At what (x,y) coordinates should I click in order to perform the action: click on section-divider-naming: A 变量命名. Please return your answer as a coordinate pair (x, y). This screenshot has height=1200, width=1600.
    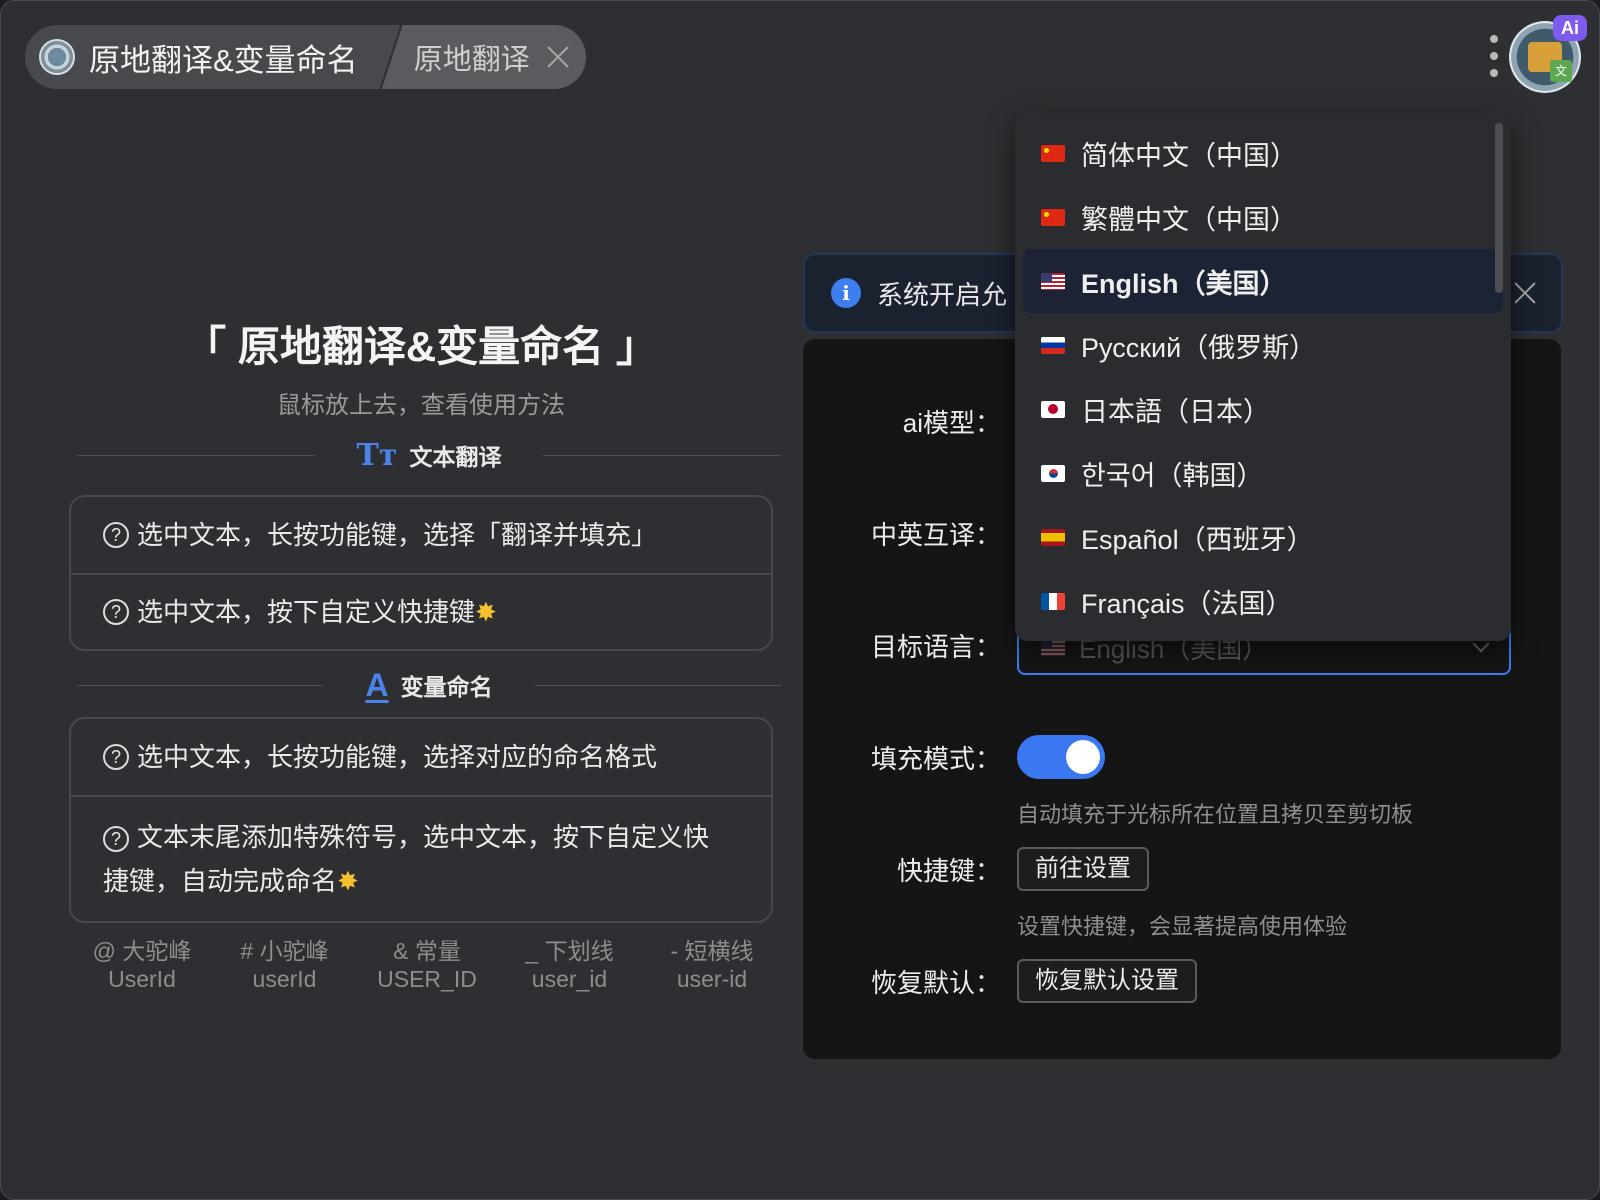
    Looking at the image, I should click on (429, 685).